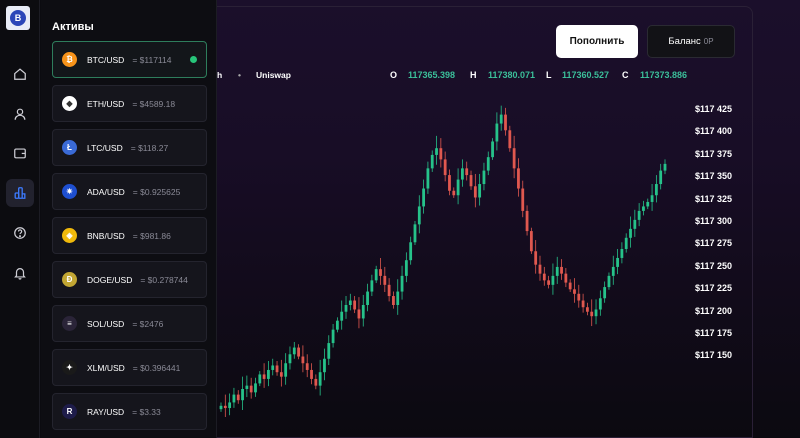  What do you see at coordinates (714, 243) in the screenshot?
I see `y-axis-tick-label: $117 275` at bounding box center [714, 243].